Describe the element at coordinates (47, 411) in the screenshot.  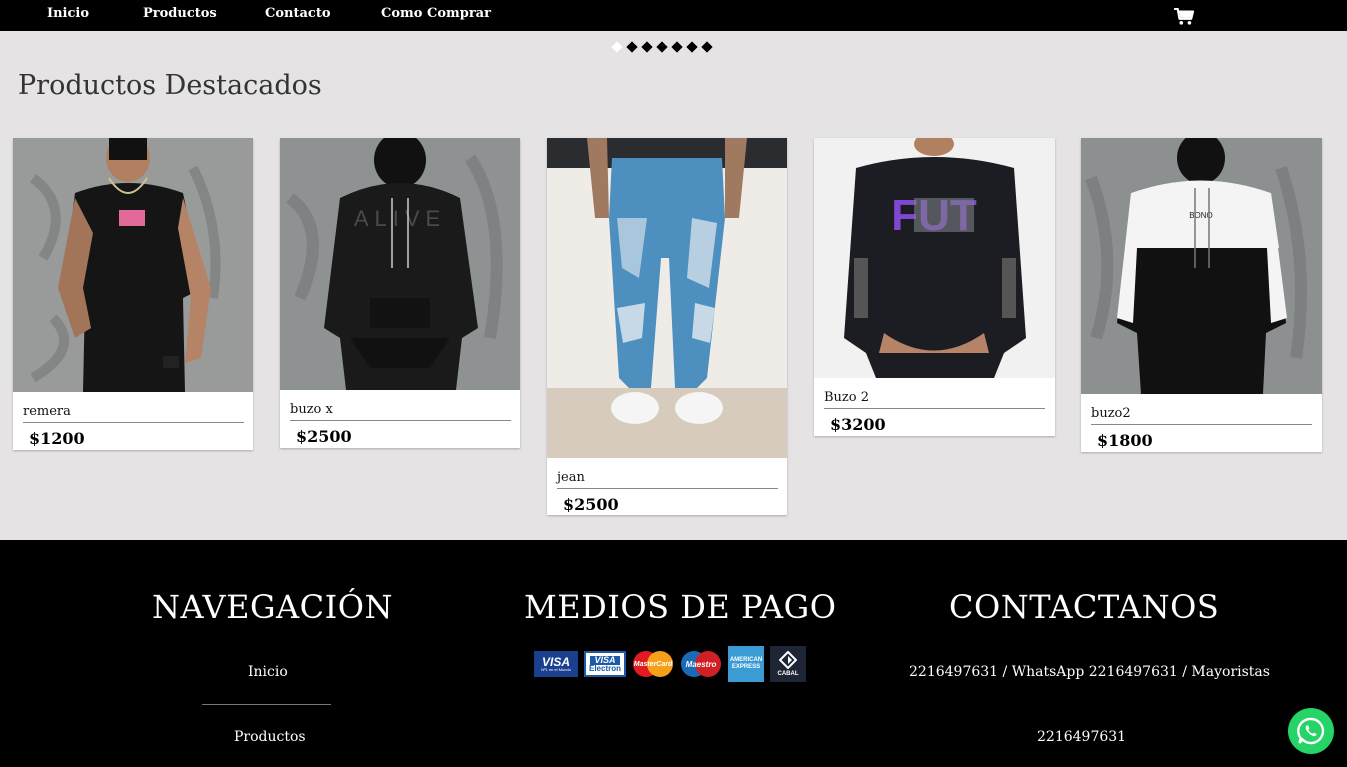
I see `product-name: remera` at that location.